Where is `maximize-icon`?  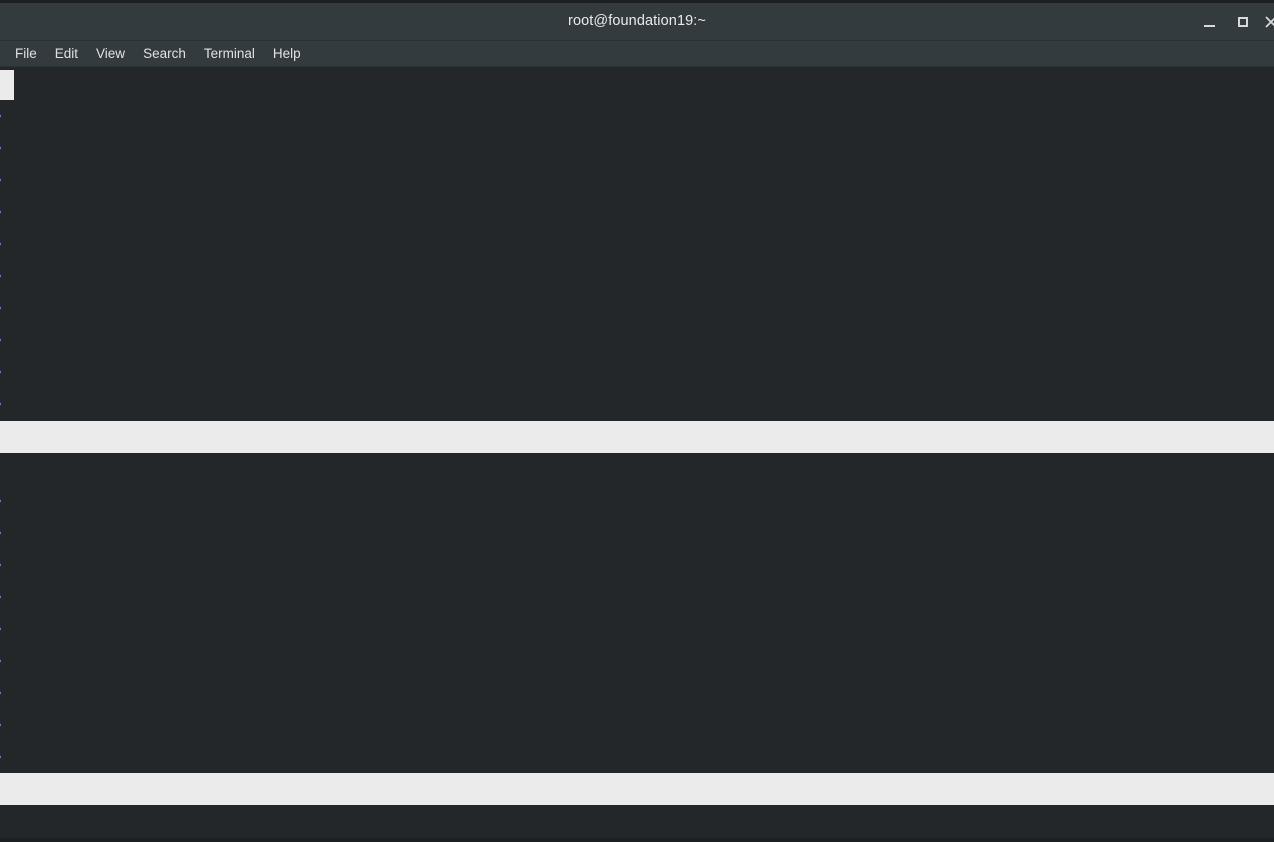 maximize-icon is located at coordinates (1243, 22).